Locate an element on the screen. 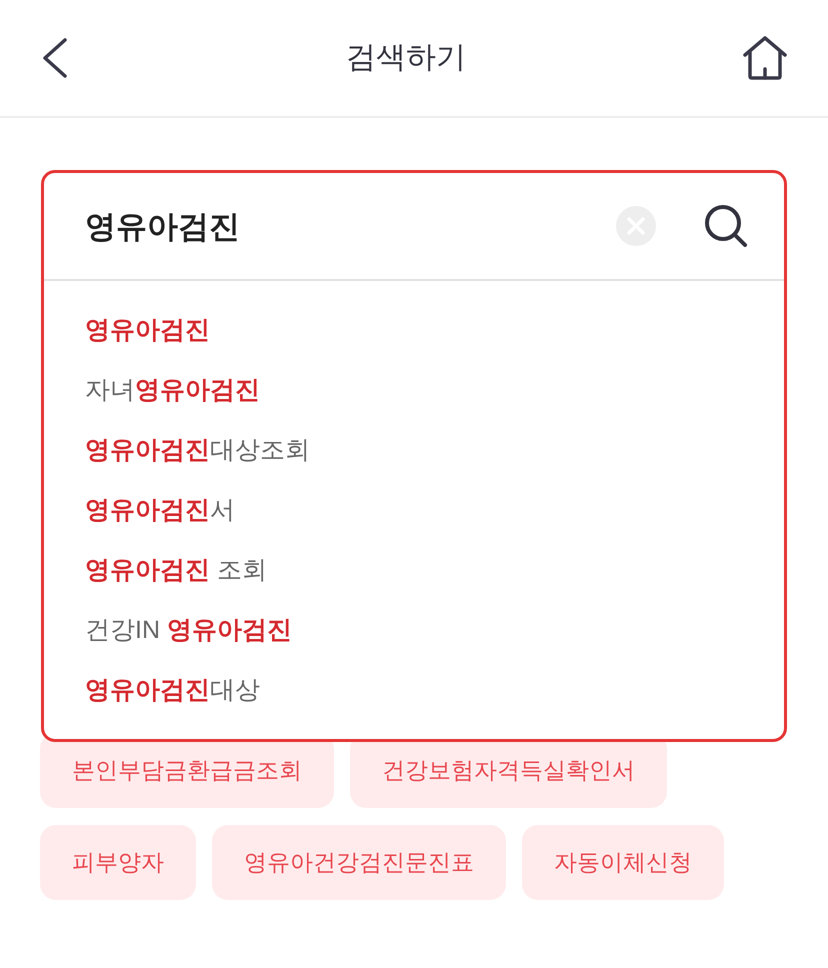 Image resolution: width=828 pixels, height=968 pixels. keyword-tag: 피부양자 is located at coordinates (118, 862).